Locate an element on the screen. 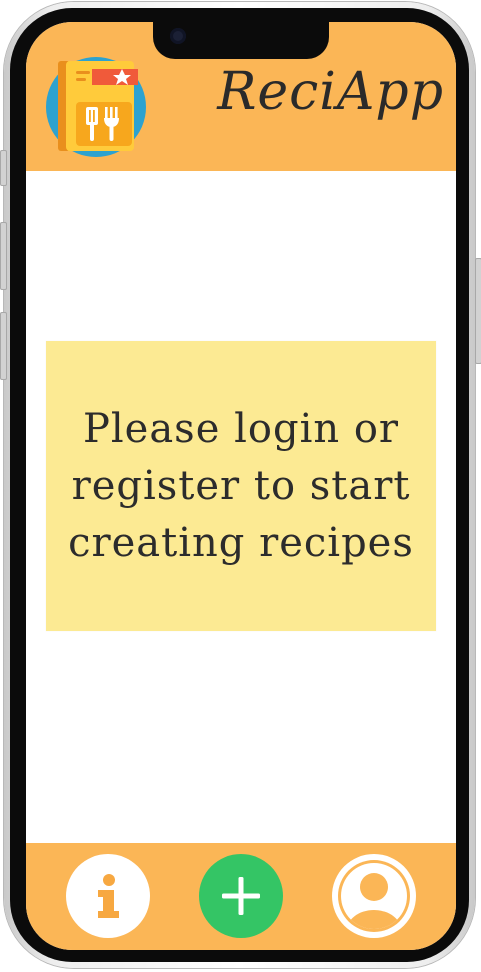 This screenshot has height=972, width=481. info-icon is located at coordinates (108, 896).